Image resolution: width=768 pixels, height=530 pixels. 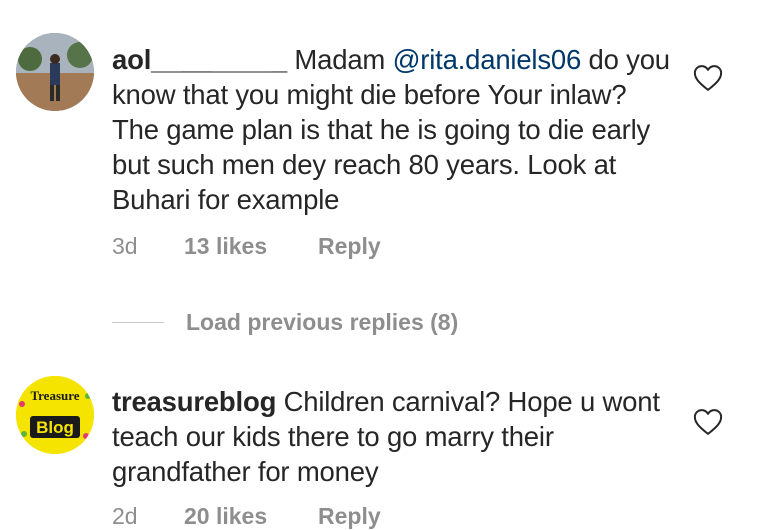 What do you see at coordinates (487, 59) in the screenshot?
I see `comment-mention: @rita.daniels06` at bounding box center [487, 59].